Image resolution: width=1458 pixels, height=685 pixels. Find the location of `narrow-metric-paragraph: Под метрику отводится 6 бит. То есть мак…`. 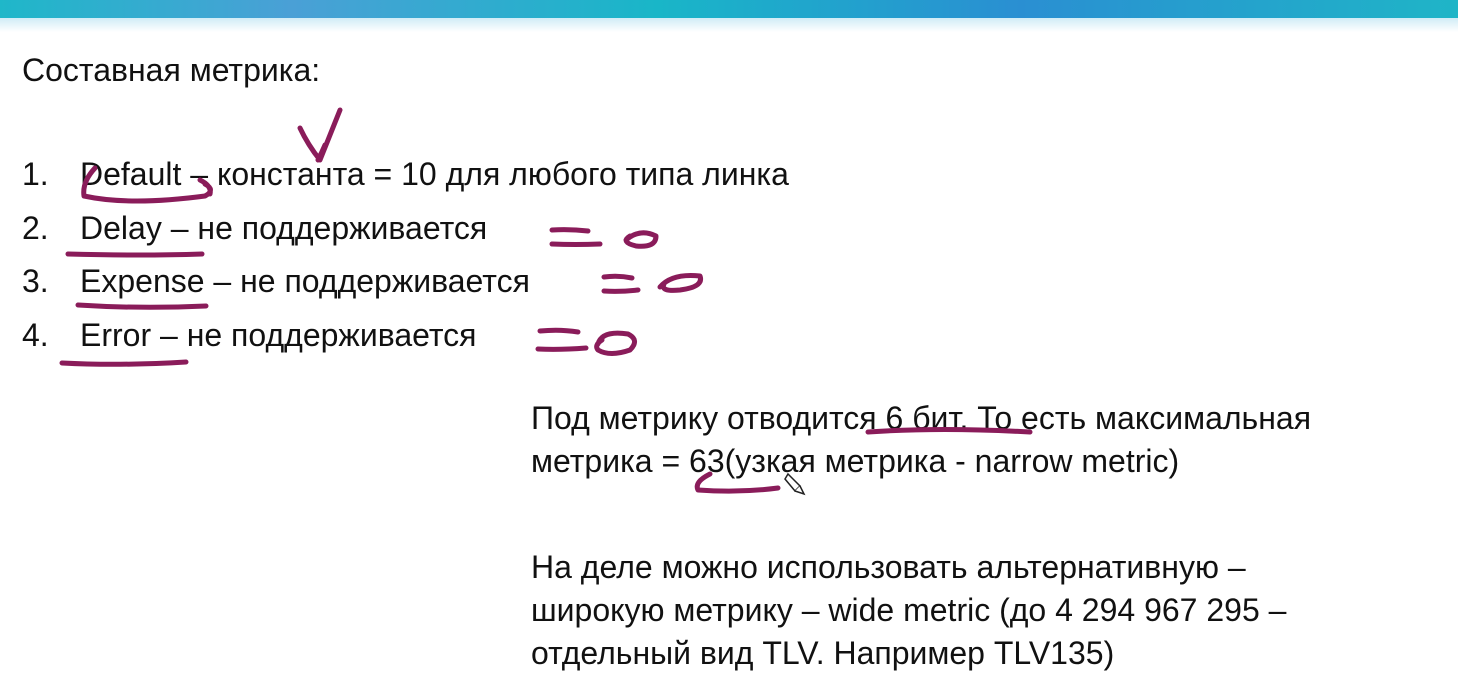

narrow-metric-paragraph: Под метрику отводится 6 бит. То есть мак… is located at coordinates (921, 440).